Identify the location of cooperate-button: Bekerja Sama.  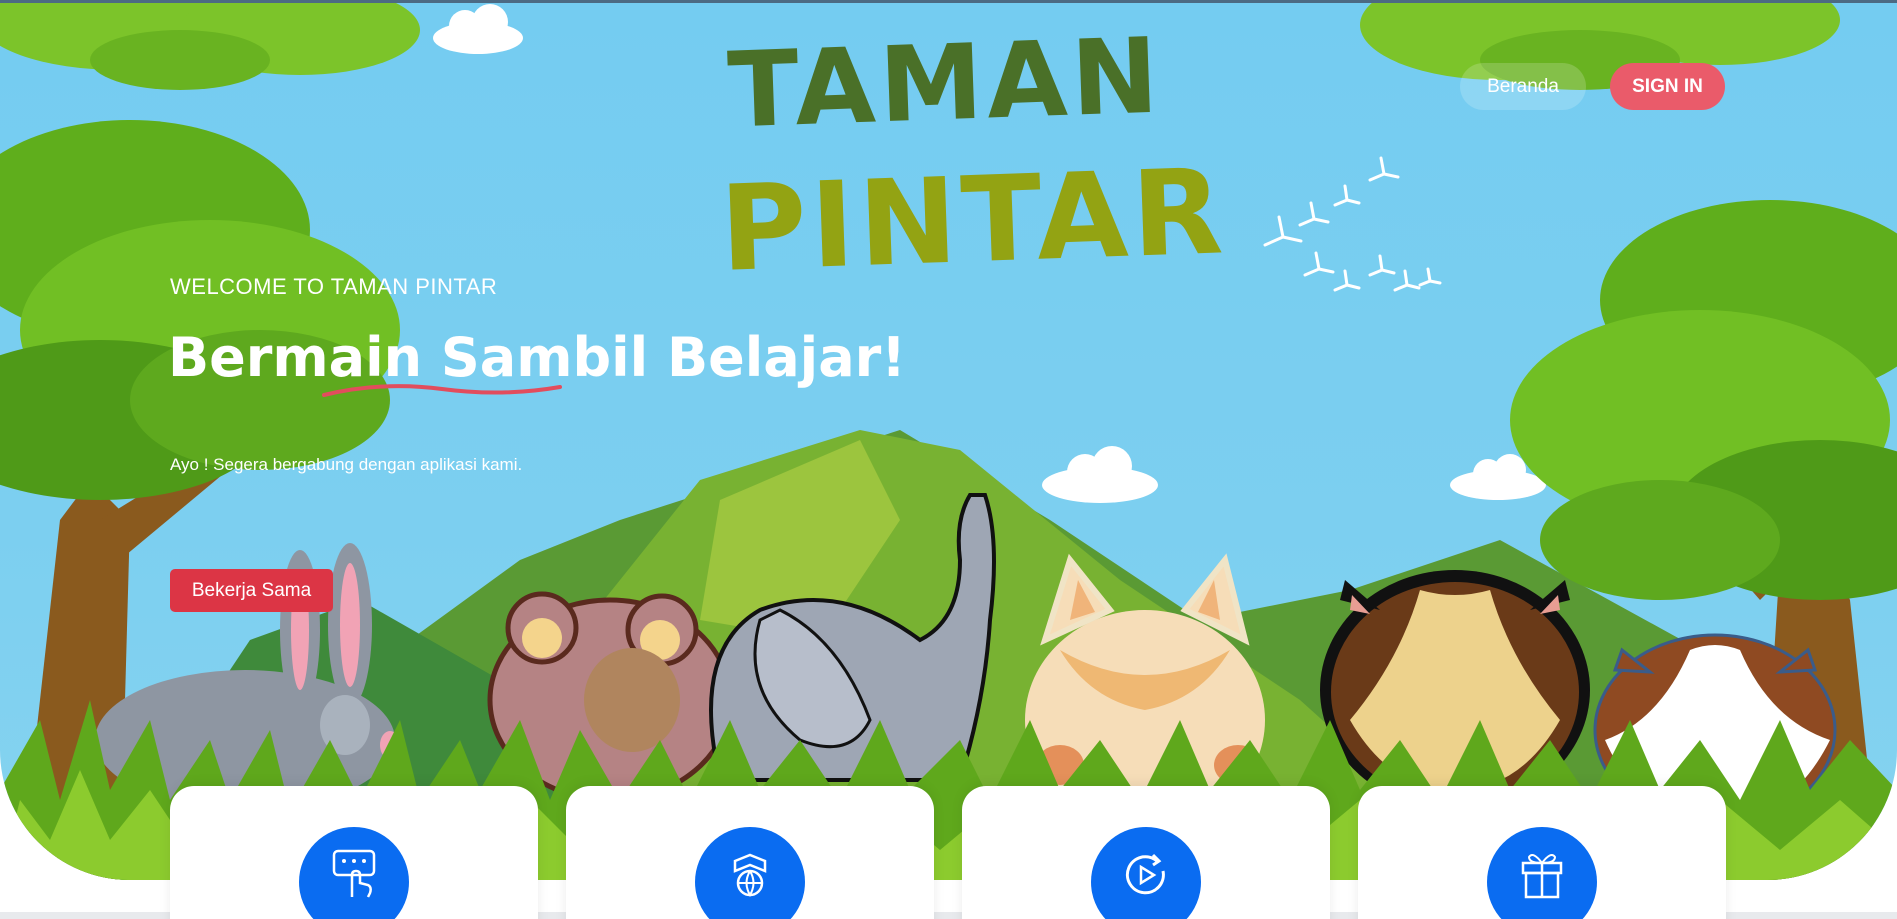
(251, 590).